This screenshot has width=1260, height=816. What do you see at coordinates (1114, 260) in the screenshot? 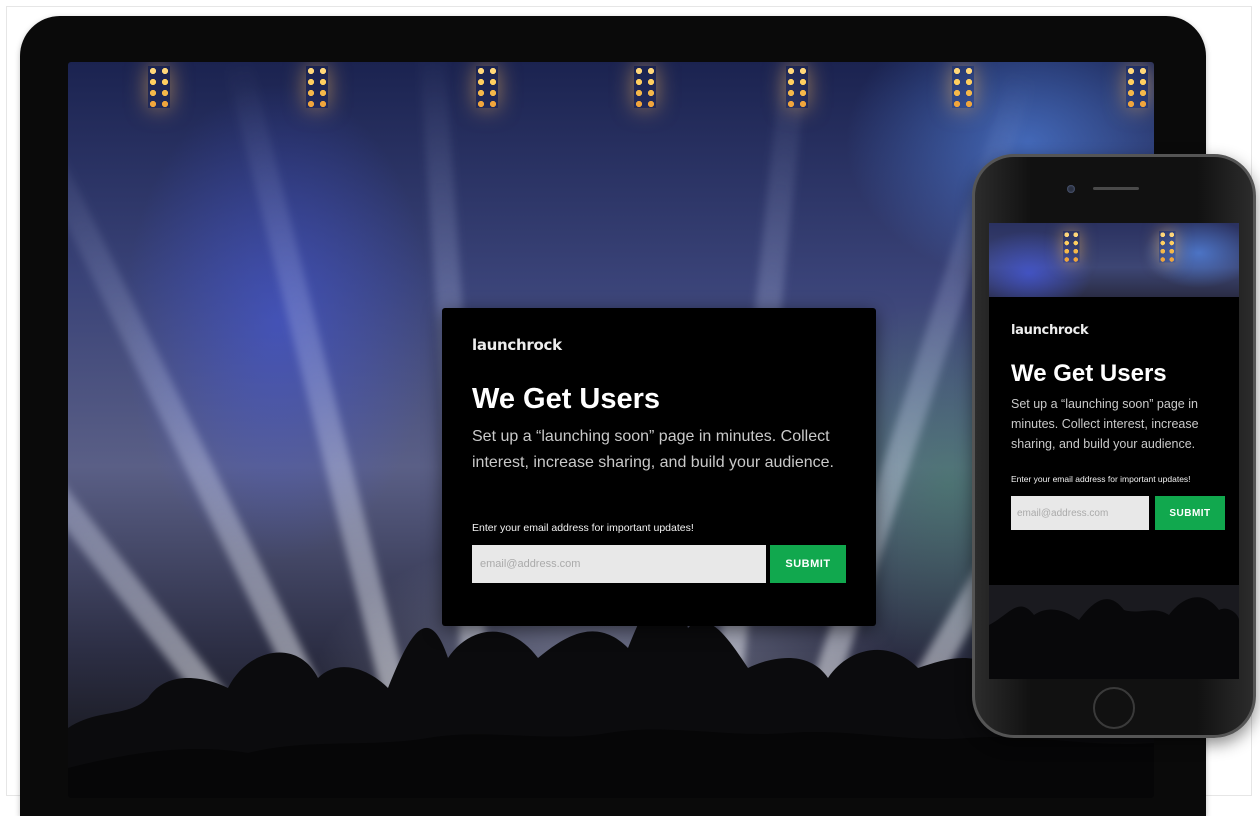
I see `phone-hero-image` at bounding box center [1114, 260].